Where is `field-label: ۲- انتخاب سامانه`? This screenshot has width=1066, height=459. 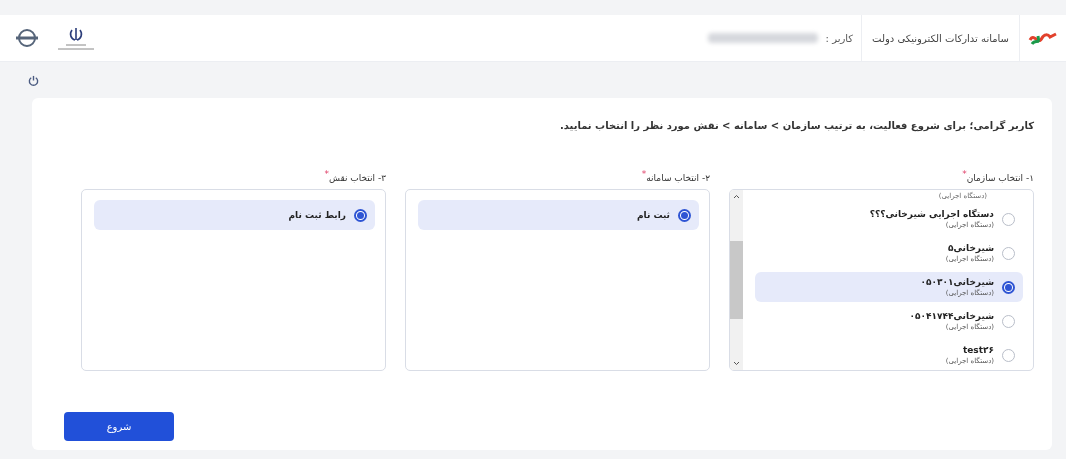 field-label: ۲- انتخاب سامانه is located at coordinates (678, 178).